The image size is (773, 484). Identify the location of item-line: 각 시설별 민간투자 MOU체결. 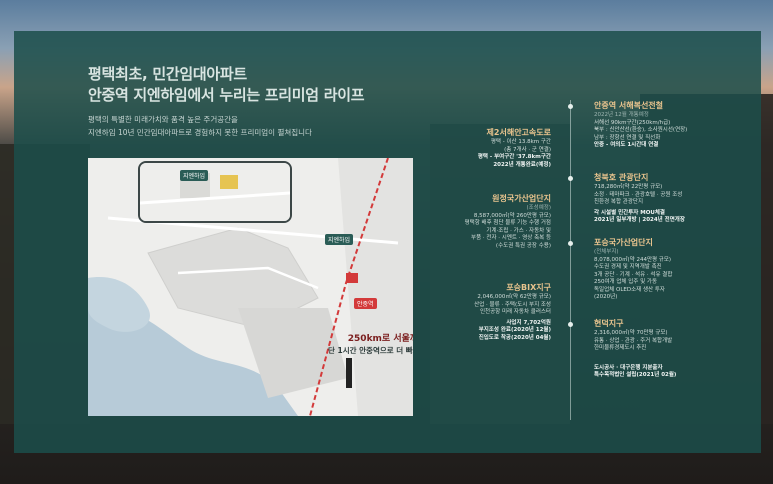
(629, 212).